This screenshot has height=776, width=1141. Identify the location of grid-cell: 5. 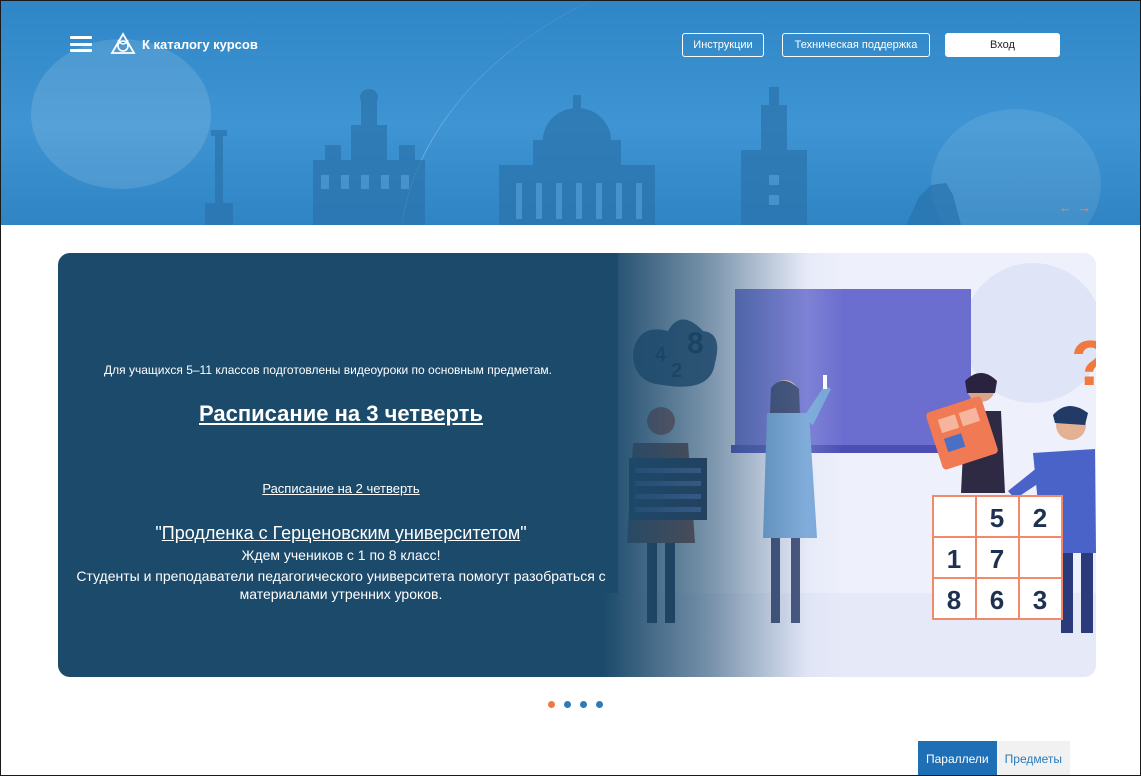
(997, 518).